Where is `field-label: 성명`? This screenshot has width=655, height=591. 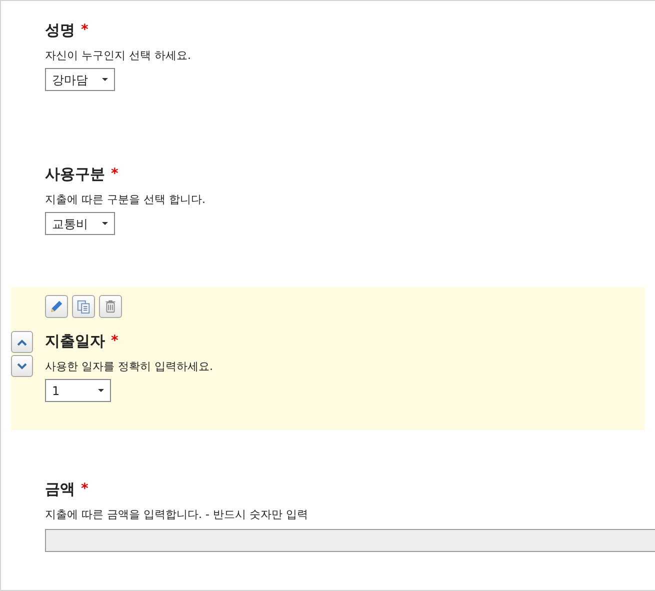
field-label: 성명 is located at coordinates (60, 30).